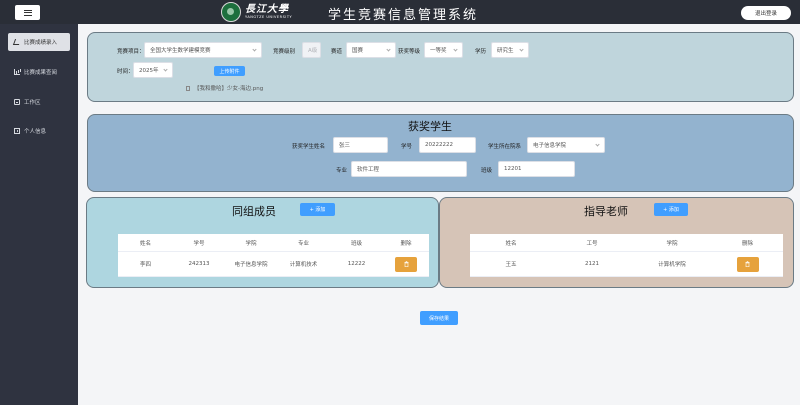  What do you see at coordinates (180, 51) in the screenshot?
I see `competition-project-value: 全国大学生数学建模竞赛` at bounding box center [180, 51].